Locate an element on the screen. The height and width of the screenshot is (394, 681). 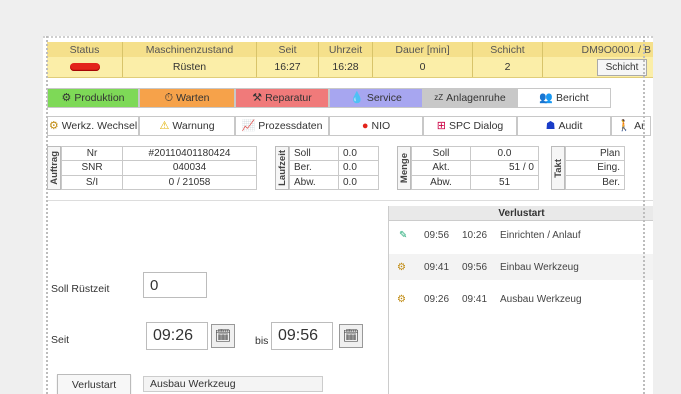
tool-button-spc-dialog: ⊞ SPC Dialog is located at coordinates (470, 126).